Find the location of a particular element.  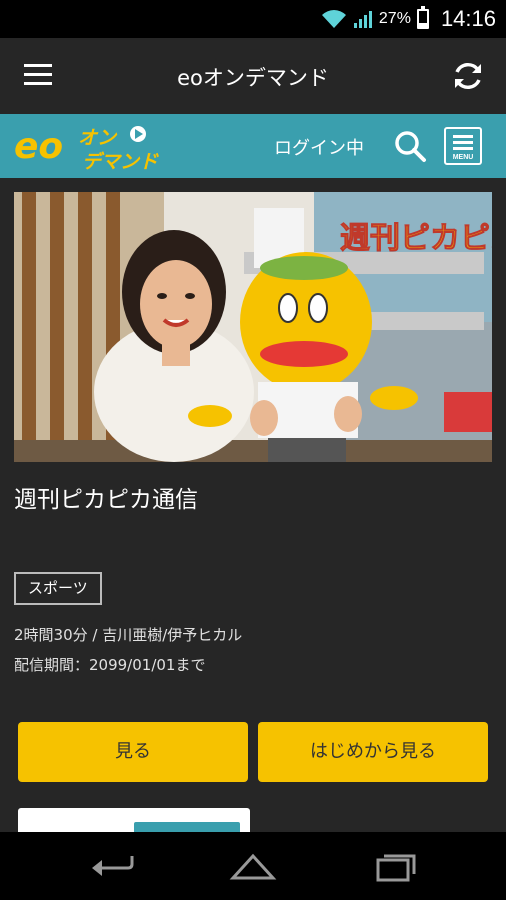

recent-apps-icon is located at coordinates (396, 866).